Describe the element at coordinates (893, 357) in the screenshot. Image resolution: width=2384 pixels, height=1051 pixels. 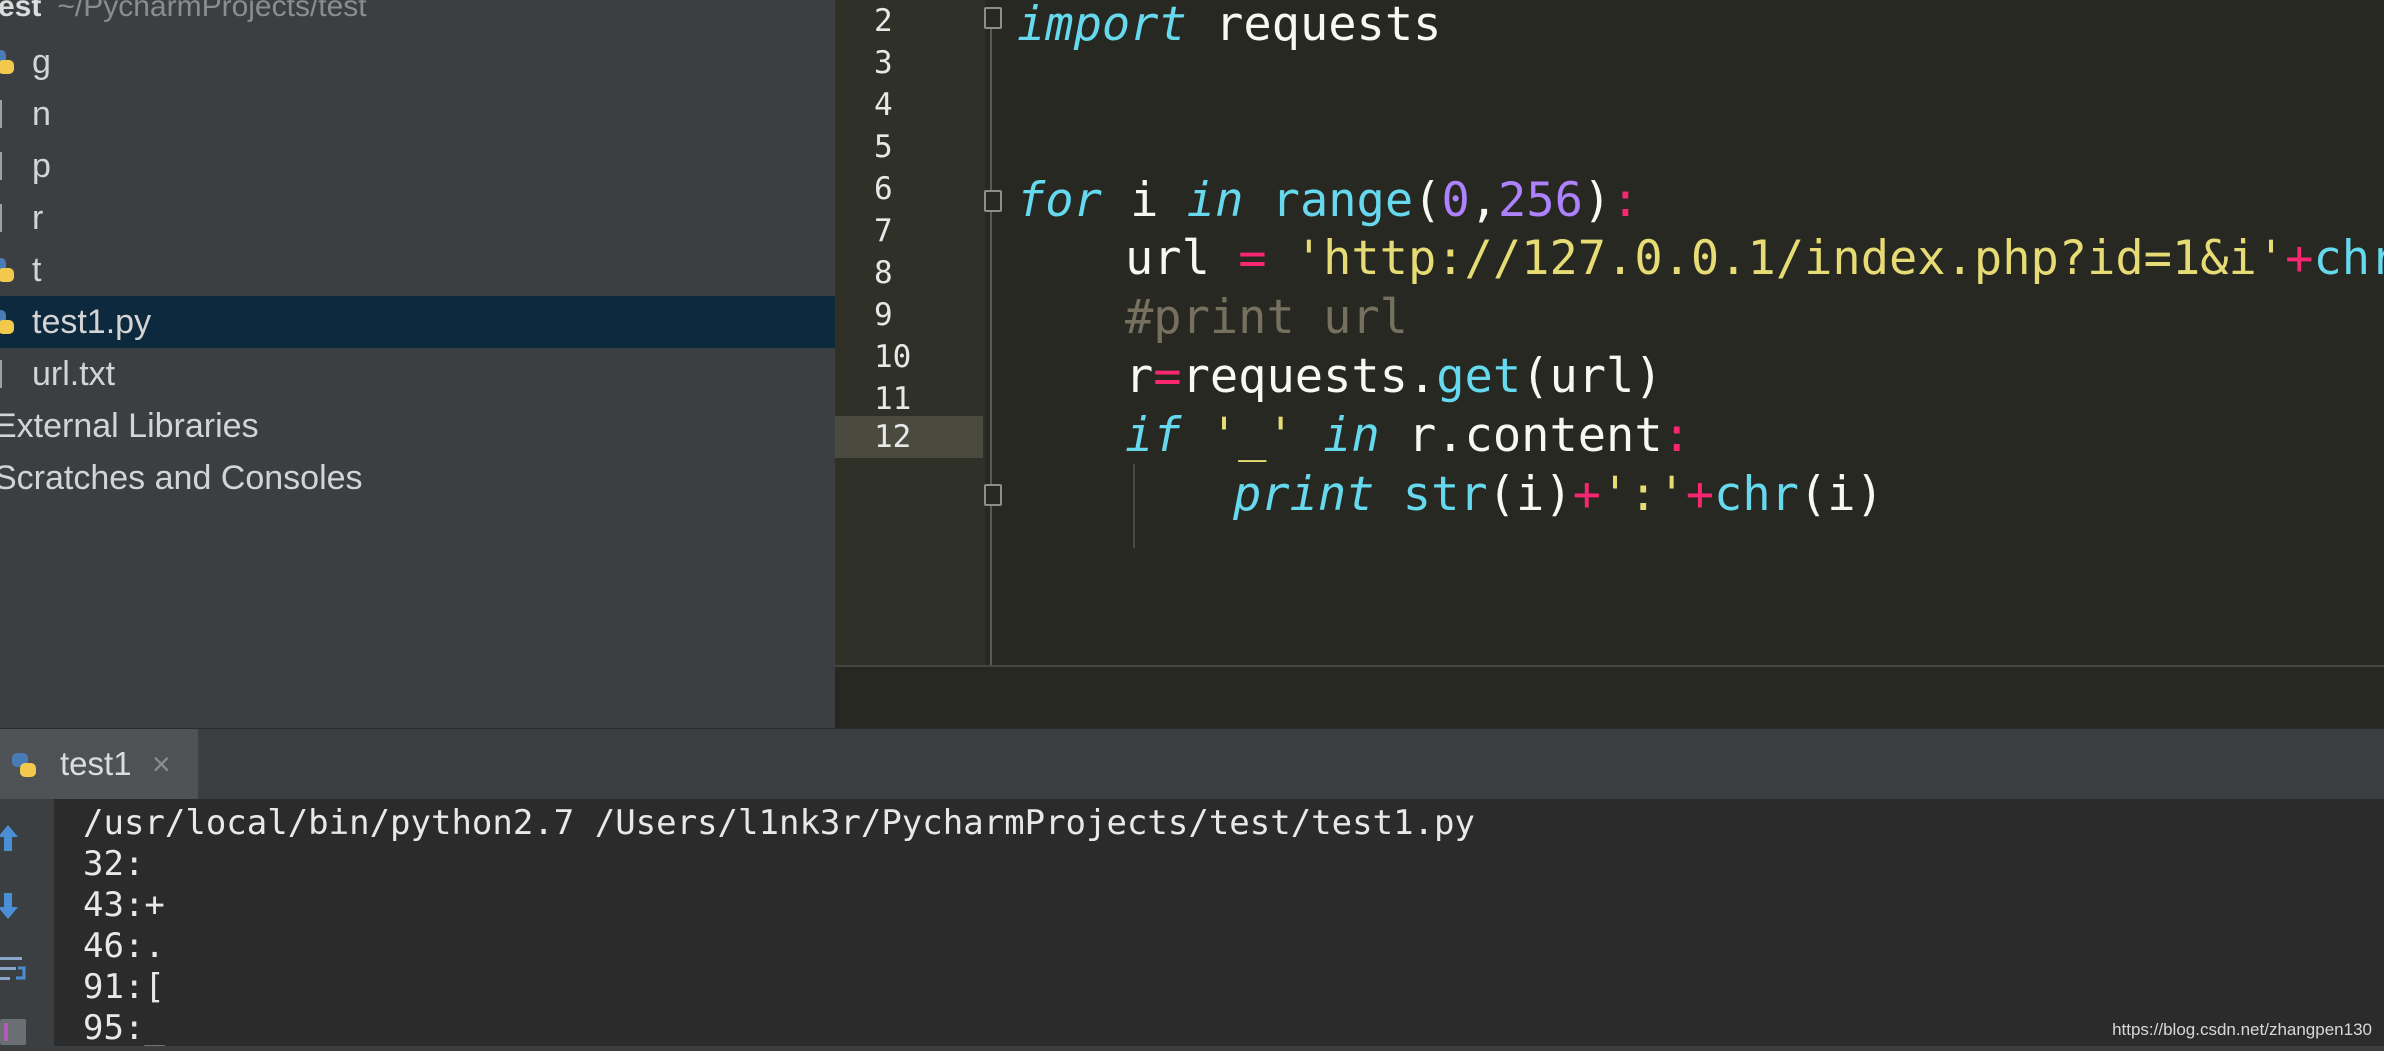
I see `line-number: 10` at that location.